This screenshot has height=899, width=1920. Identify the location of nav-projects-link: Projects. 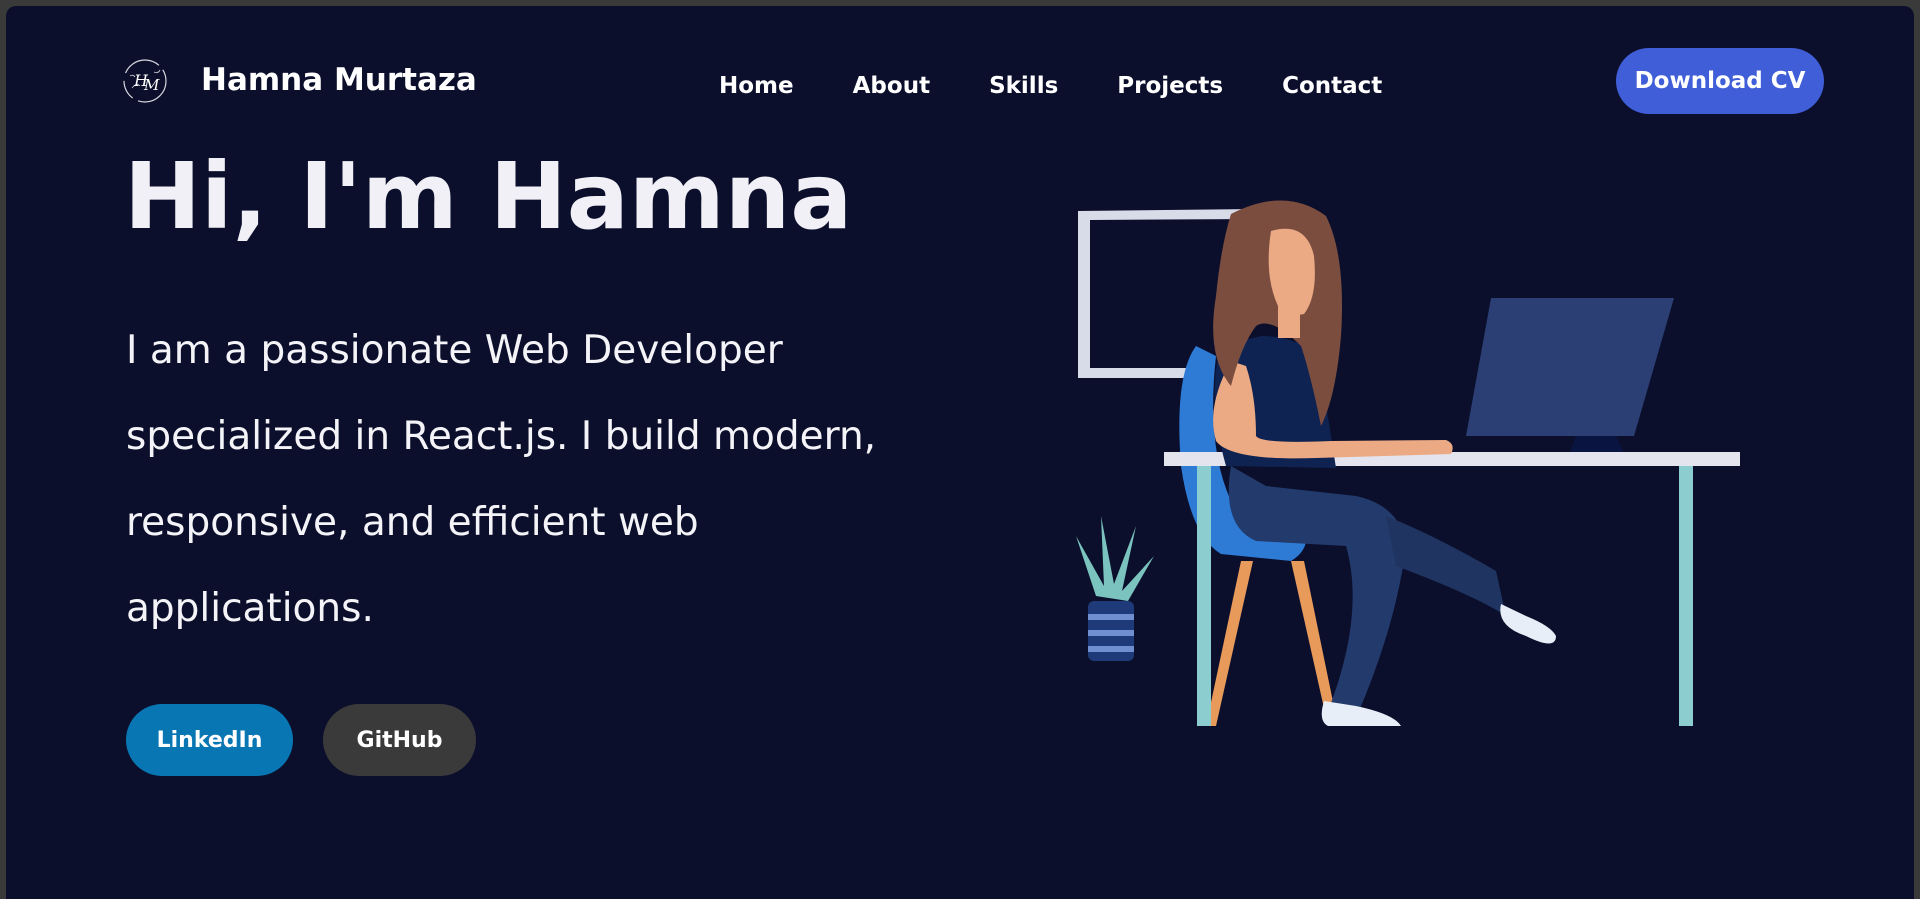
(1170, 86).